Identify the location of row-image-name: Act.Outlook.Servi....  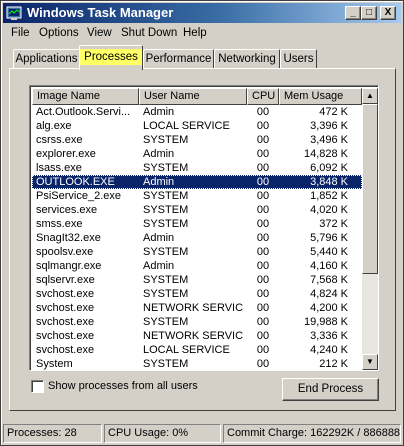
(83, 112).